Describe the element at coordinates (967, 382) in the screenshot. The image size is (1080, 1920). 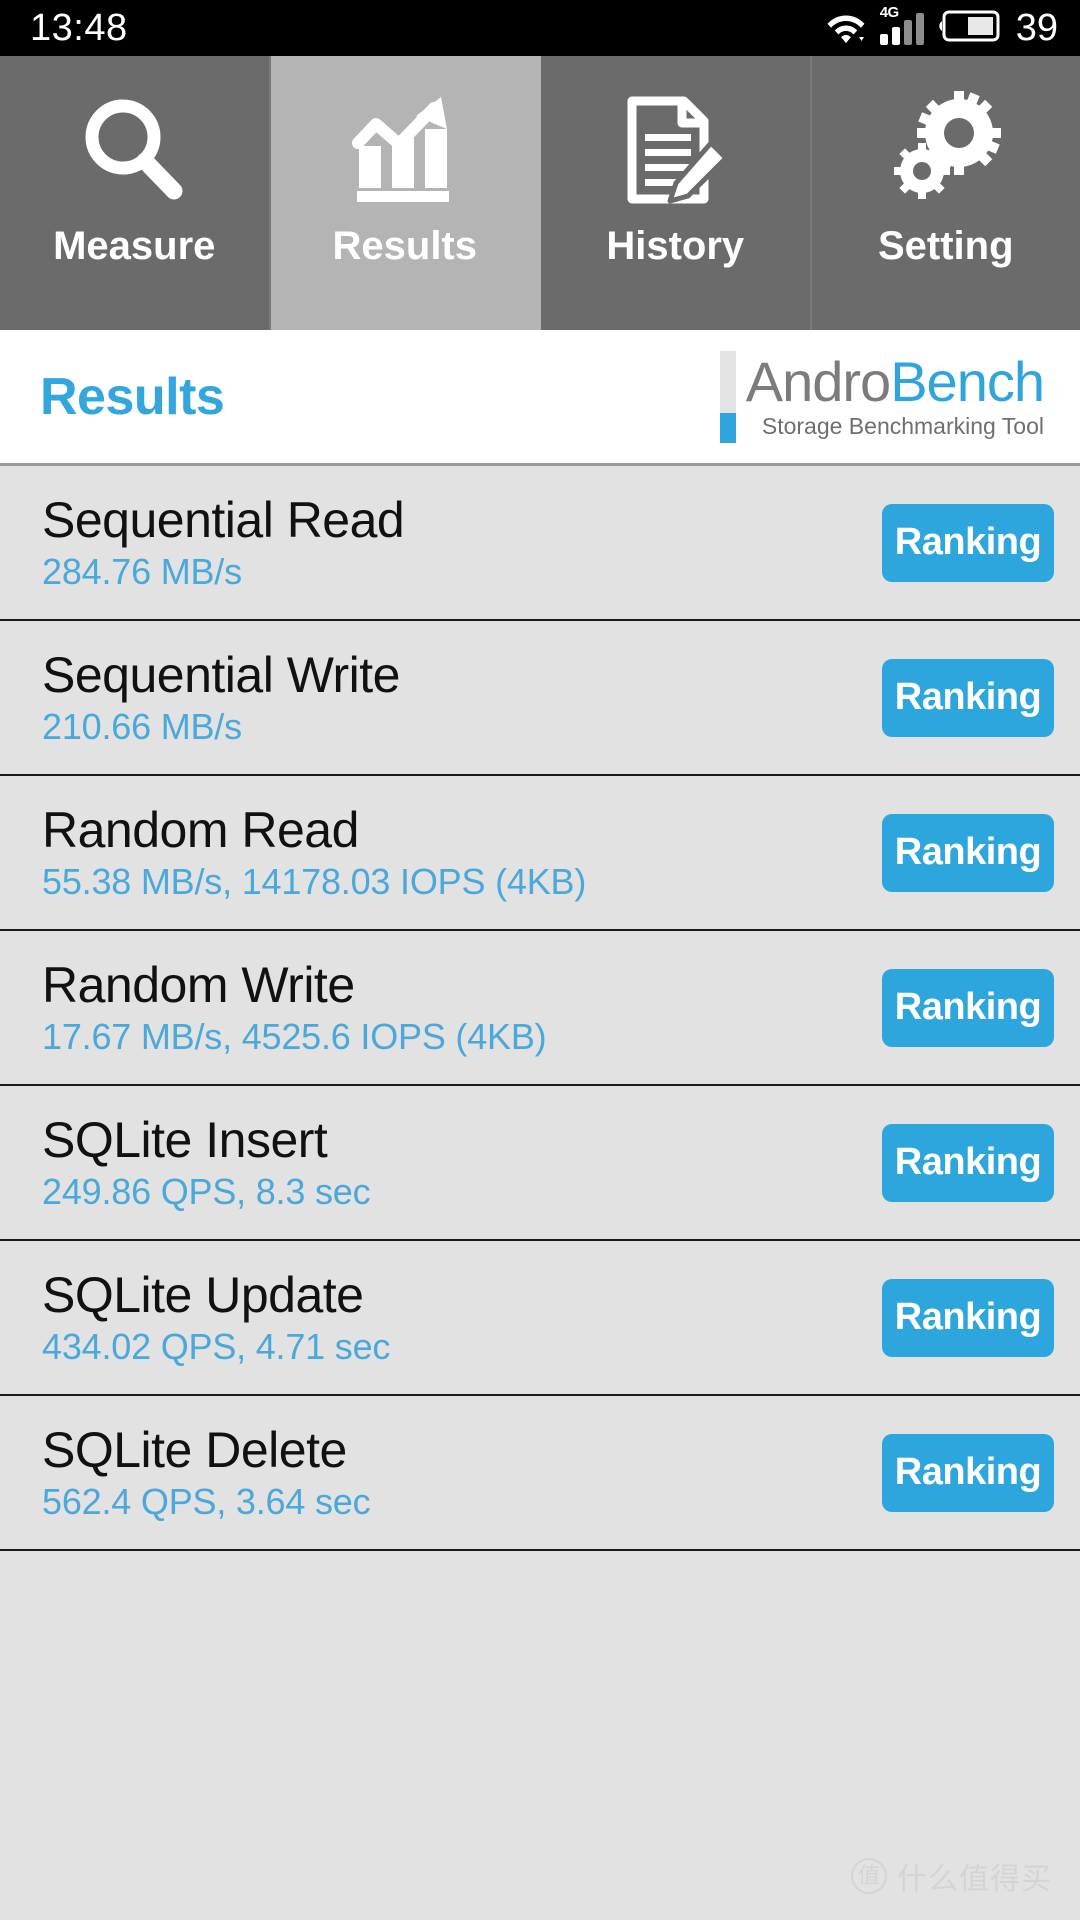
I see `logo-word-bench: Bench` at that location.